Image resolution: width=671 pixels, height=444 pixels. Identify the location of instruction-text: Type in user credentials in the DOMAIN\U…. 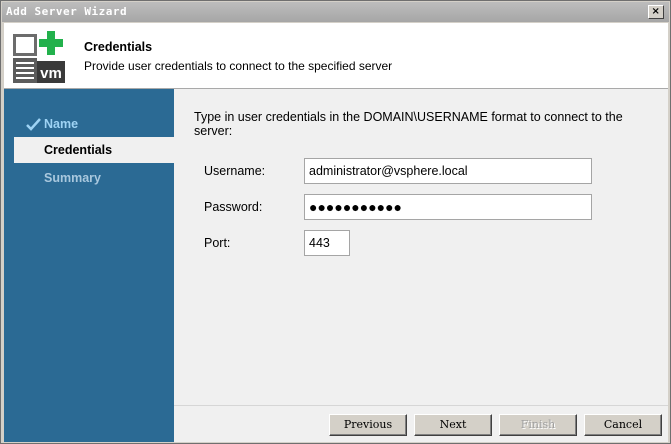
(408, 124).